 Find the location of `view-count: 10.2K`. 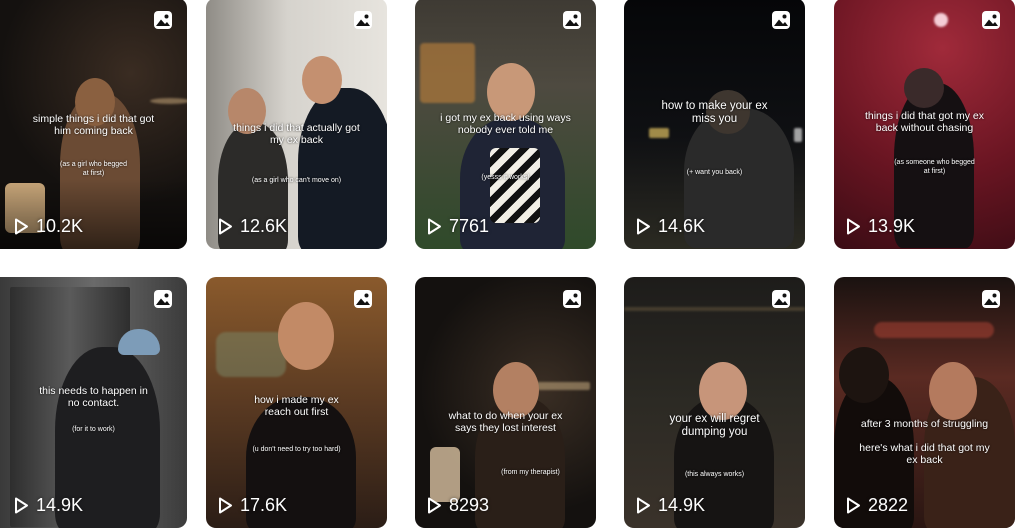

view-count: 10.2K is located at coordinates (48, 226).